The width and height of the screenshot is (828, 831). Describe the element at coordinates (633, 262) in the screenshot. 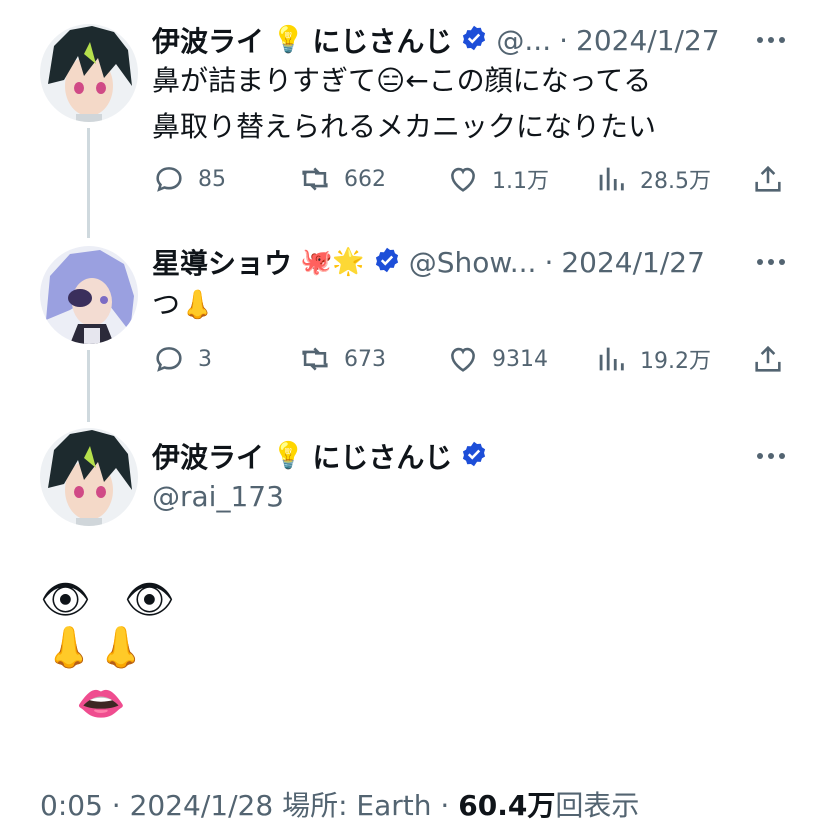

I see `tweet2-date: 2024/1/27` at that location.